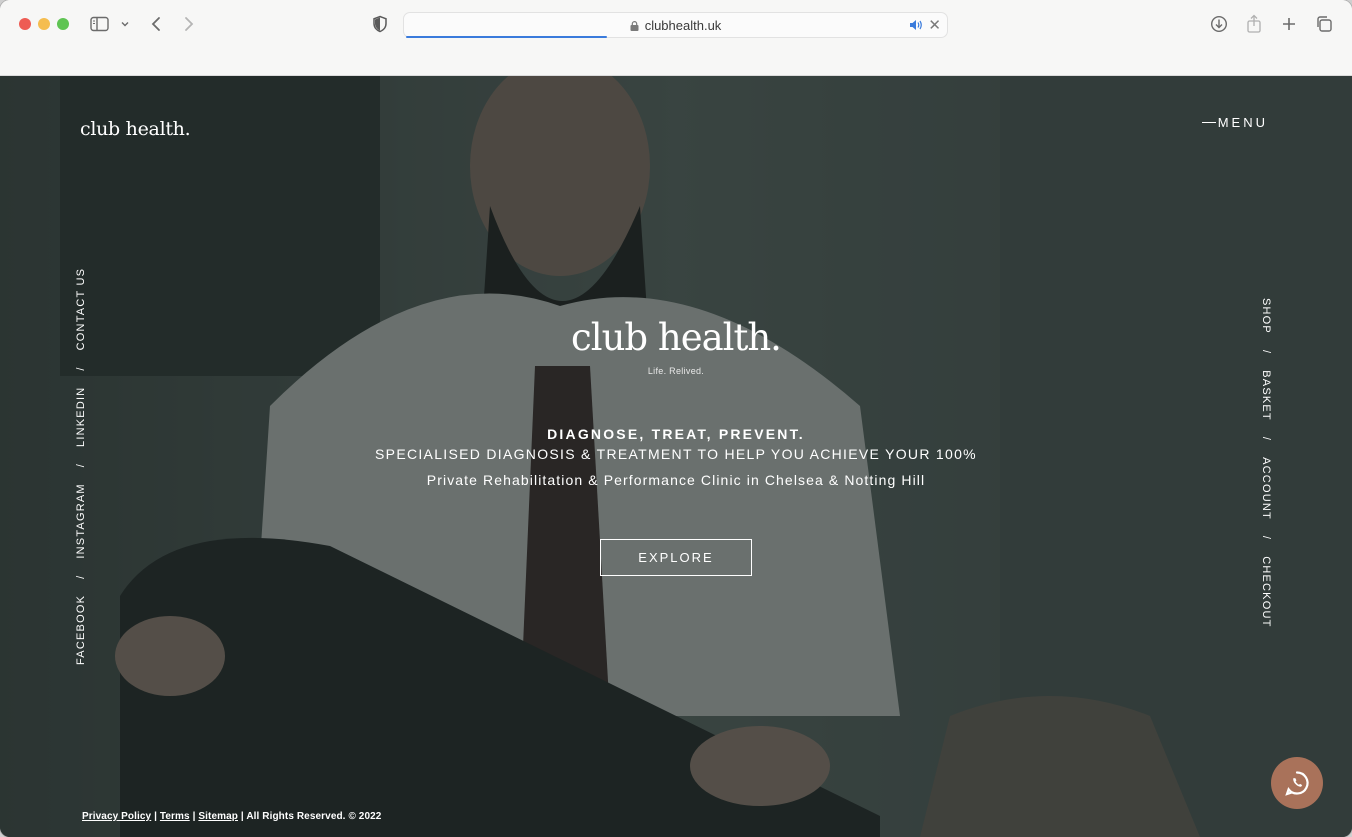 The image size is (1352, 837). I want to click on basket-link: BASKET, so click(1266, 395).